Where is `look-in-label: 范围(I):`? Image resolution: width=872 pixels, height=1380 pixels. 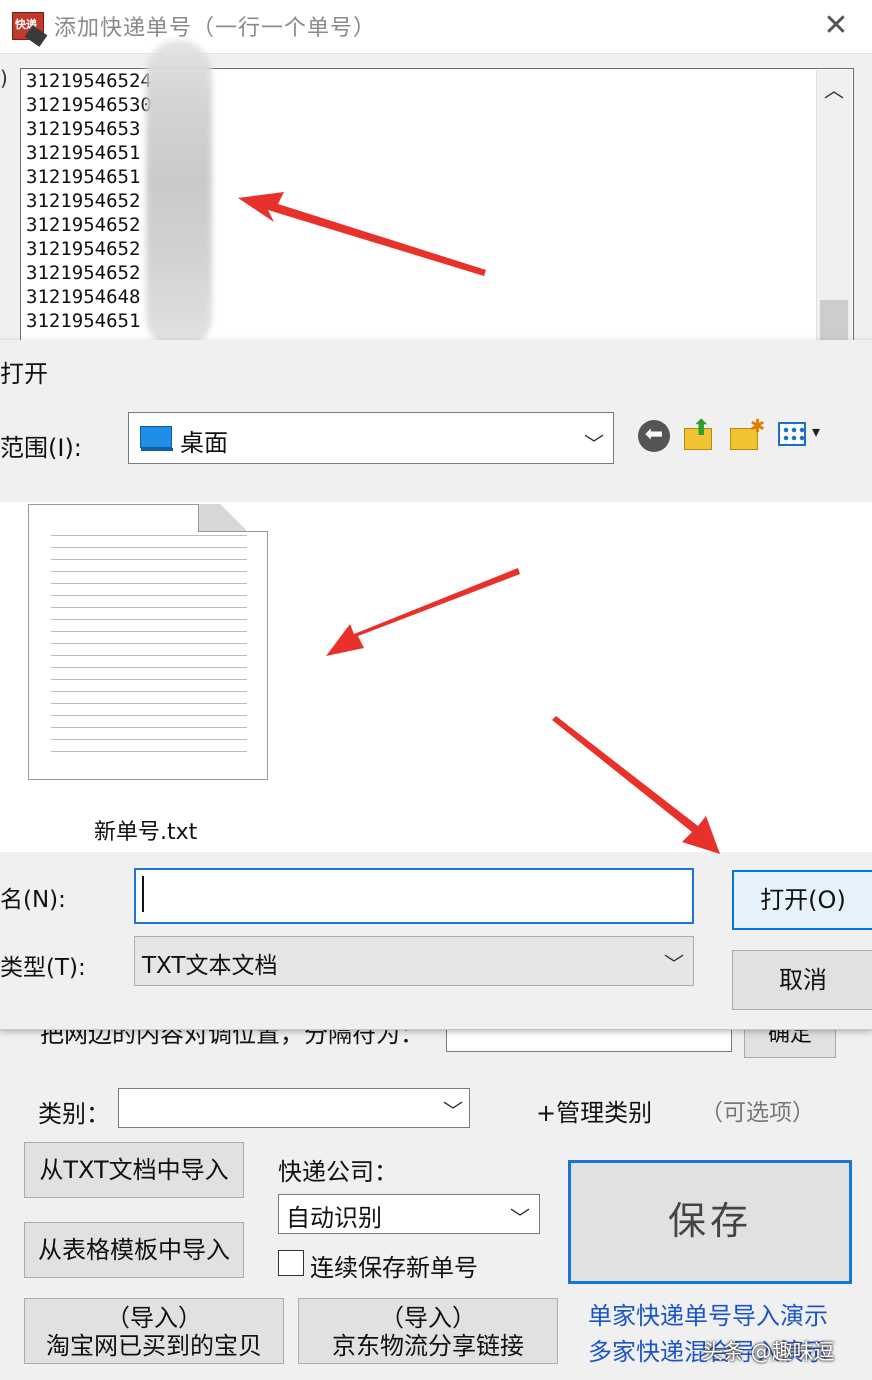 look-in-label: 范围(I): is located at coordinates (41, 448).